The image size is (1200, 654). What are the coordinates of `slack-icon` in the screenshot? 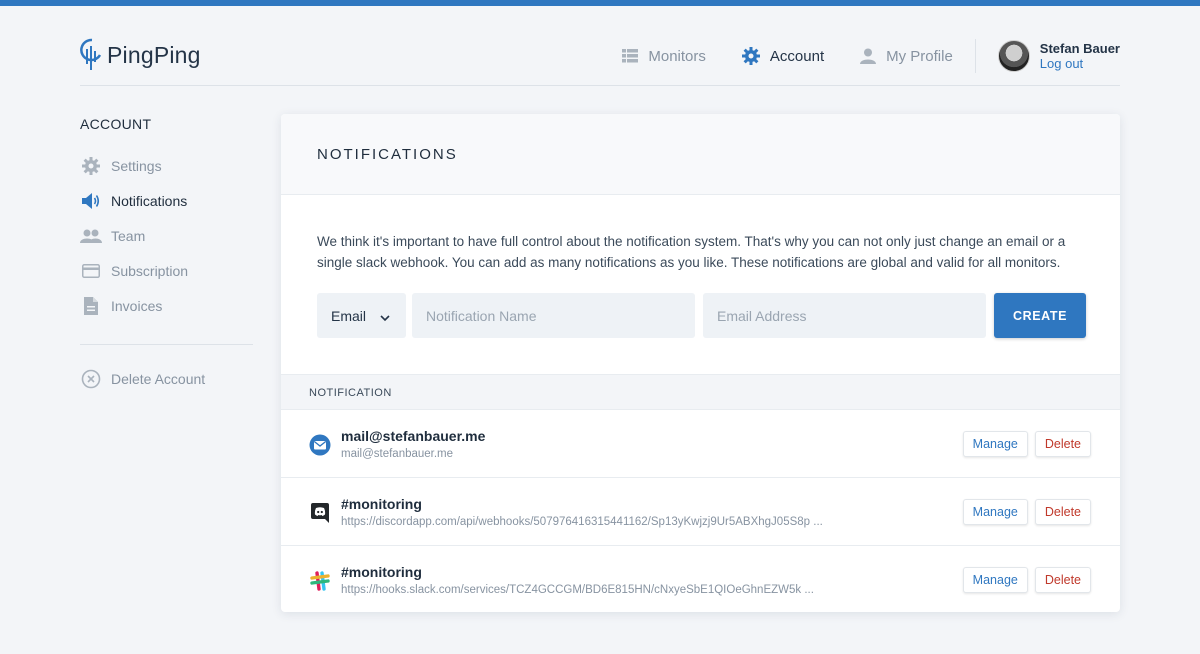 It's located at (320, 581).